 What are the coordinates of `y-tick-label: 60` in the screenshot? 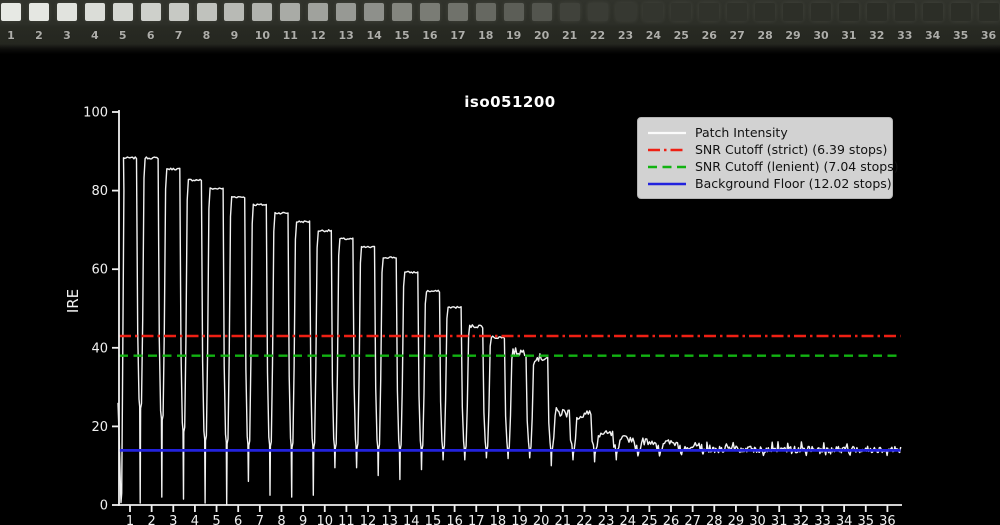 It's located at (99, 270).